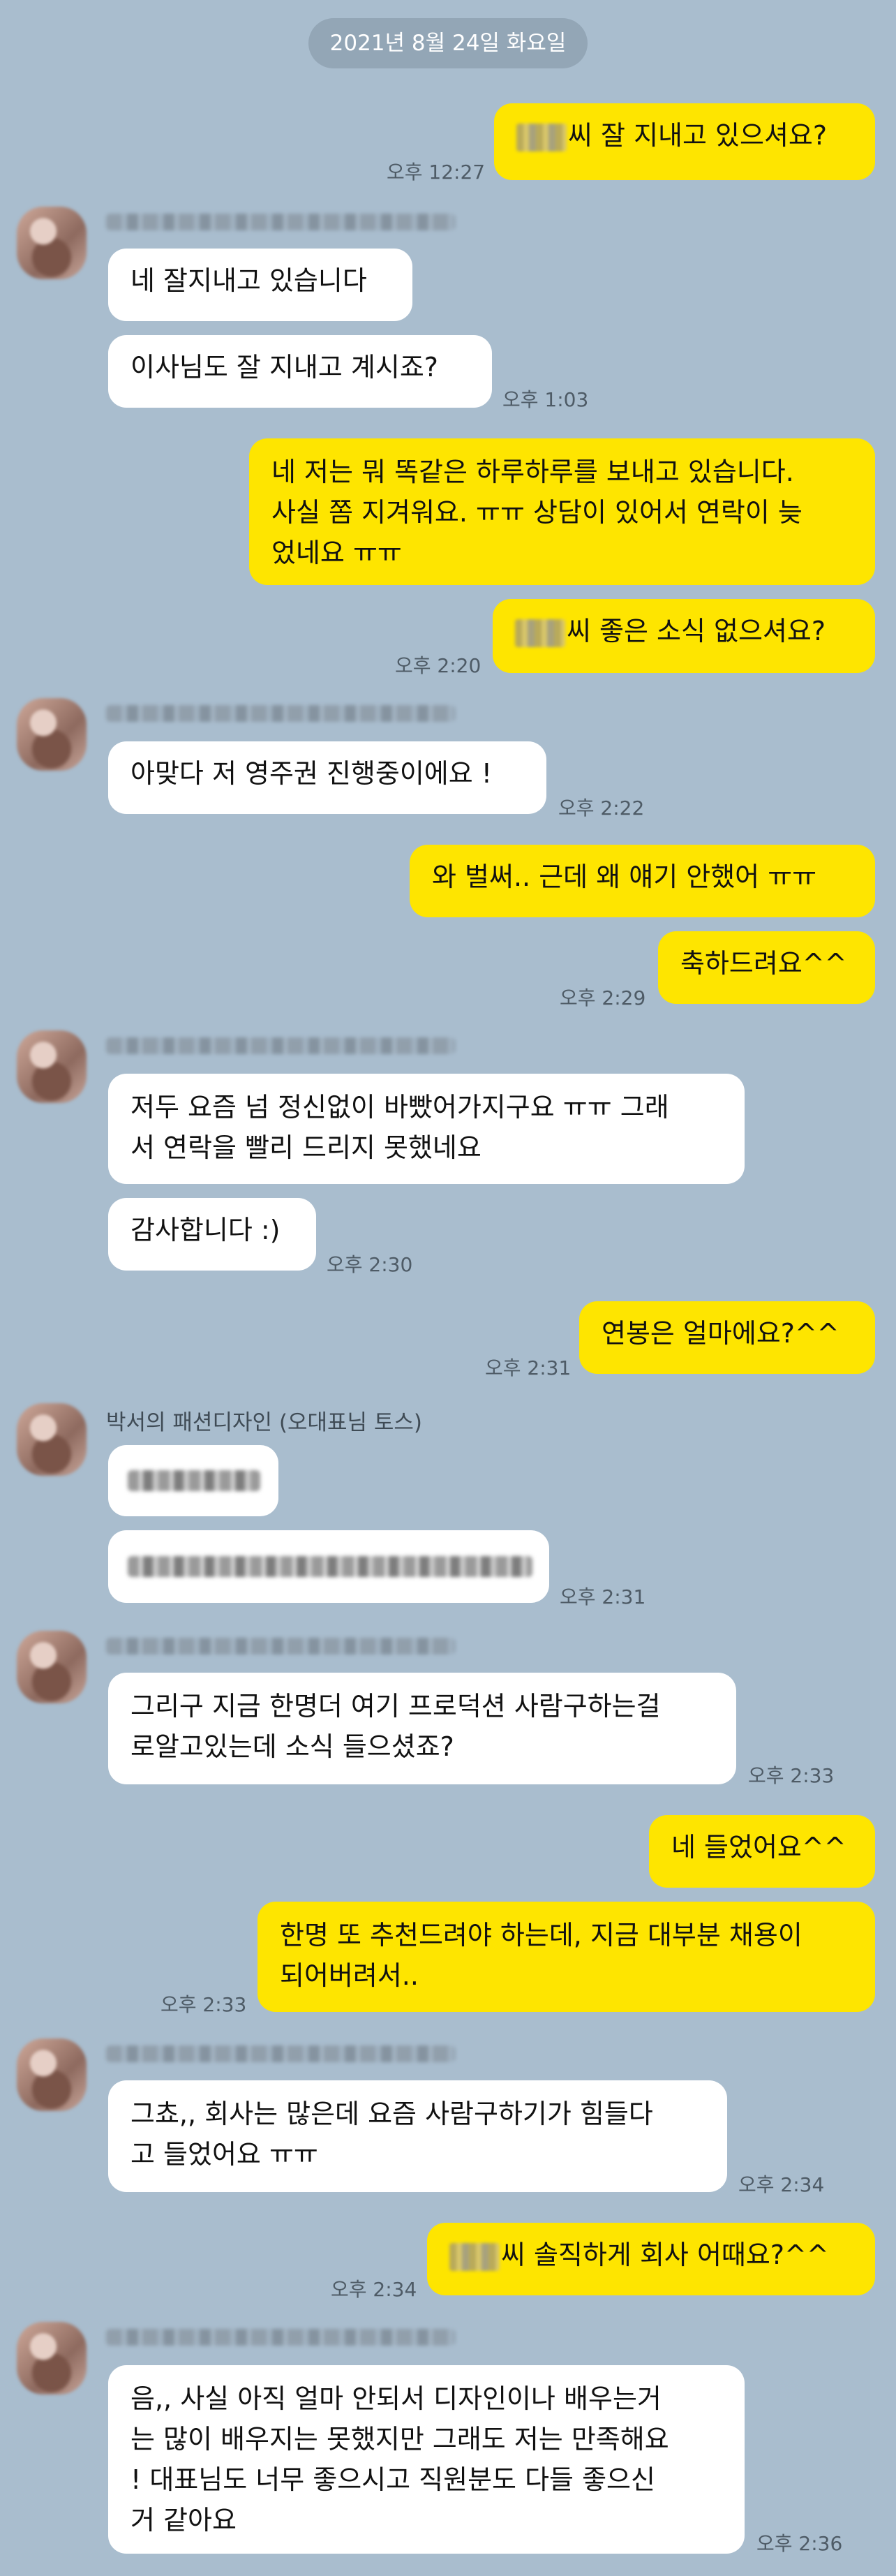 The height and width of the screenshot is (2576, 896). Describe the element at coordinates (601, 808) in the screenshot. I see `message-time: 오후 2:22` at that location.